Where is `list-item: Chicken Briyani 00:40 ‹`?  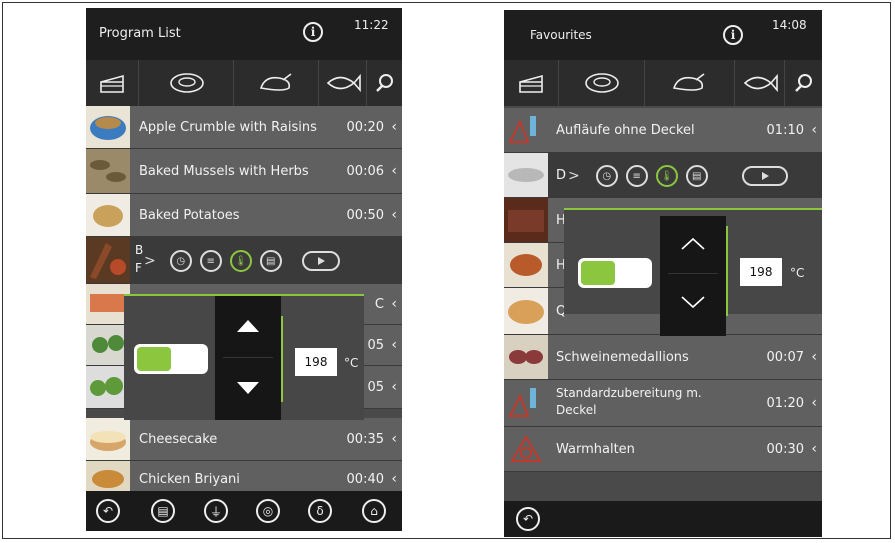 list-item: Chicken Briyani 00:40 ‹ is located at coordinates (244, 476).